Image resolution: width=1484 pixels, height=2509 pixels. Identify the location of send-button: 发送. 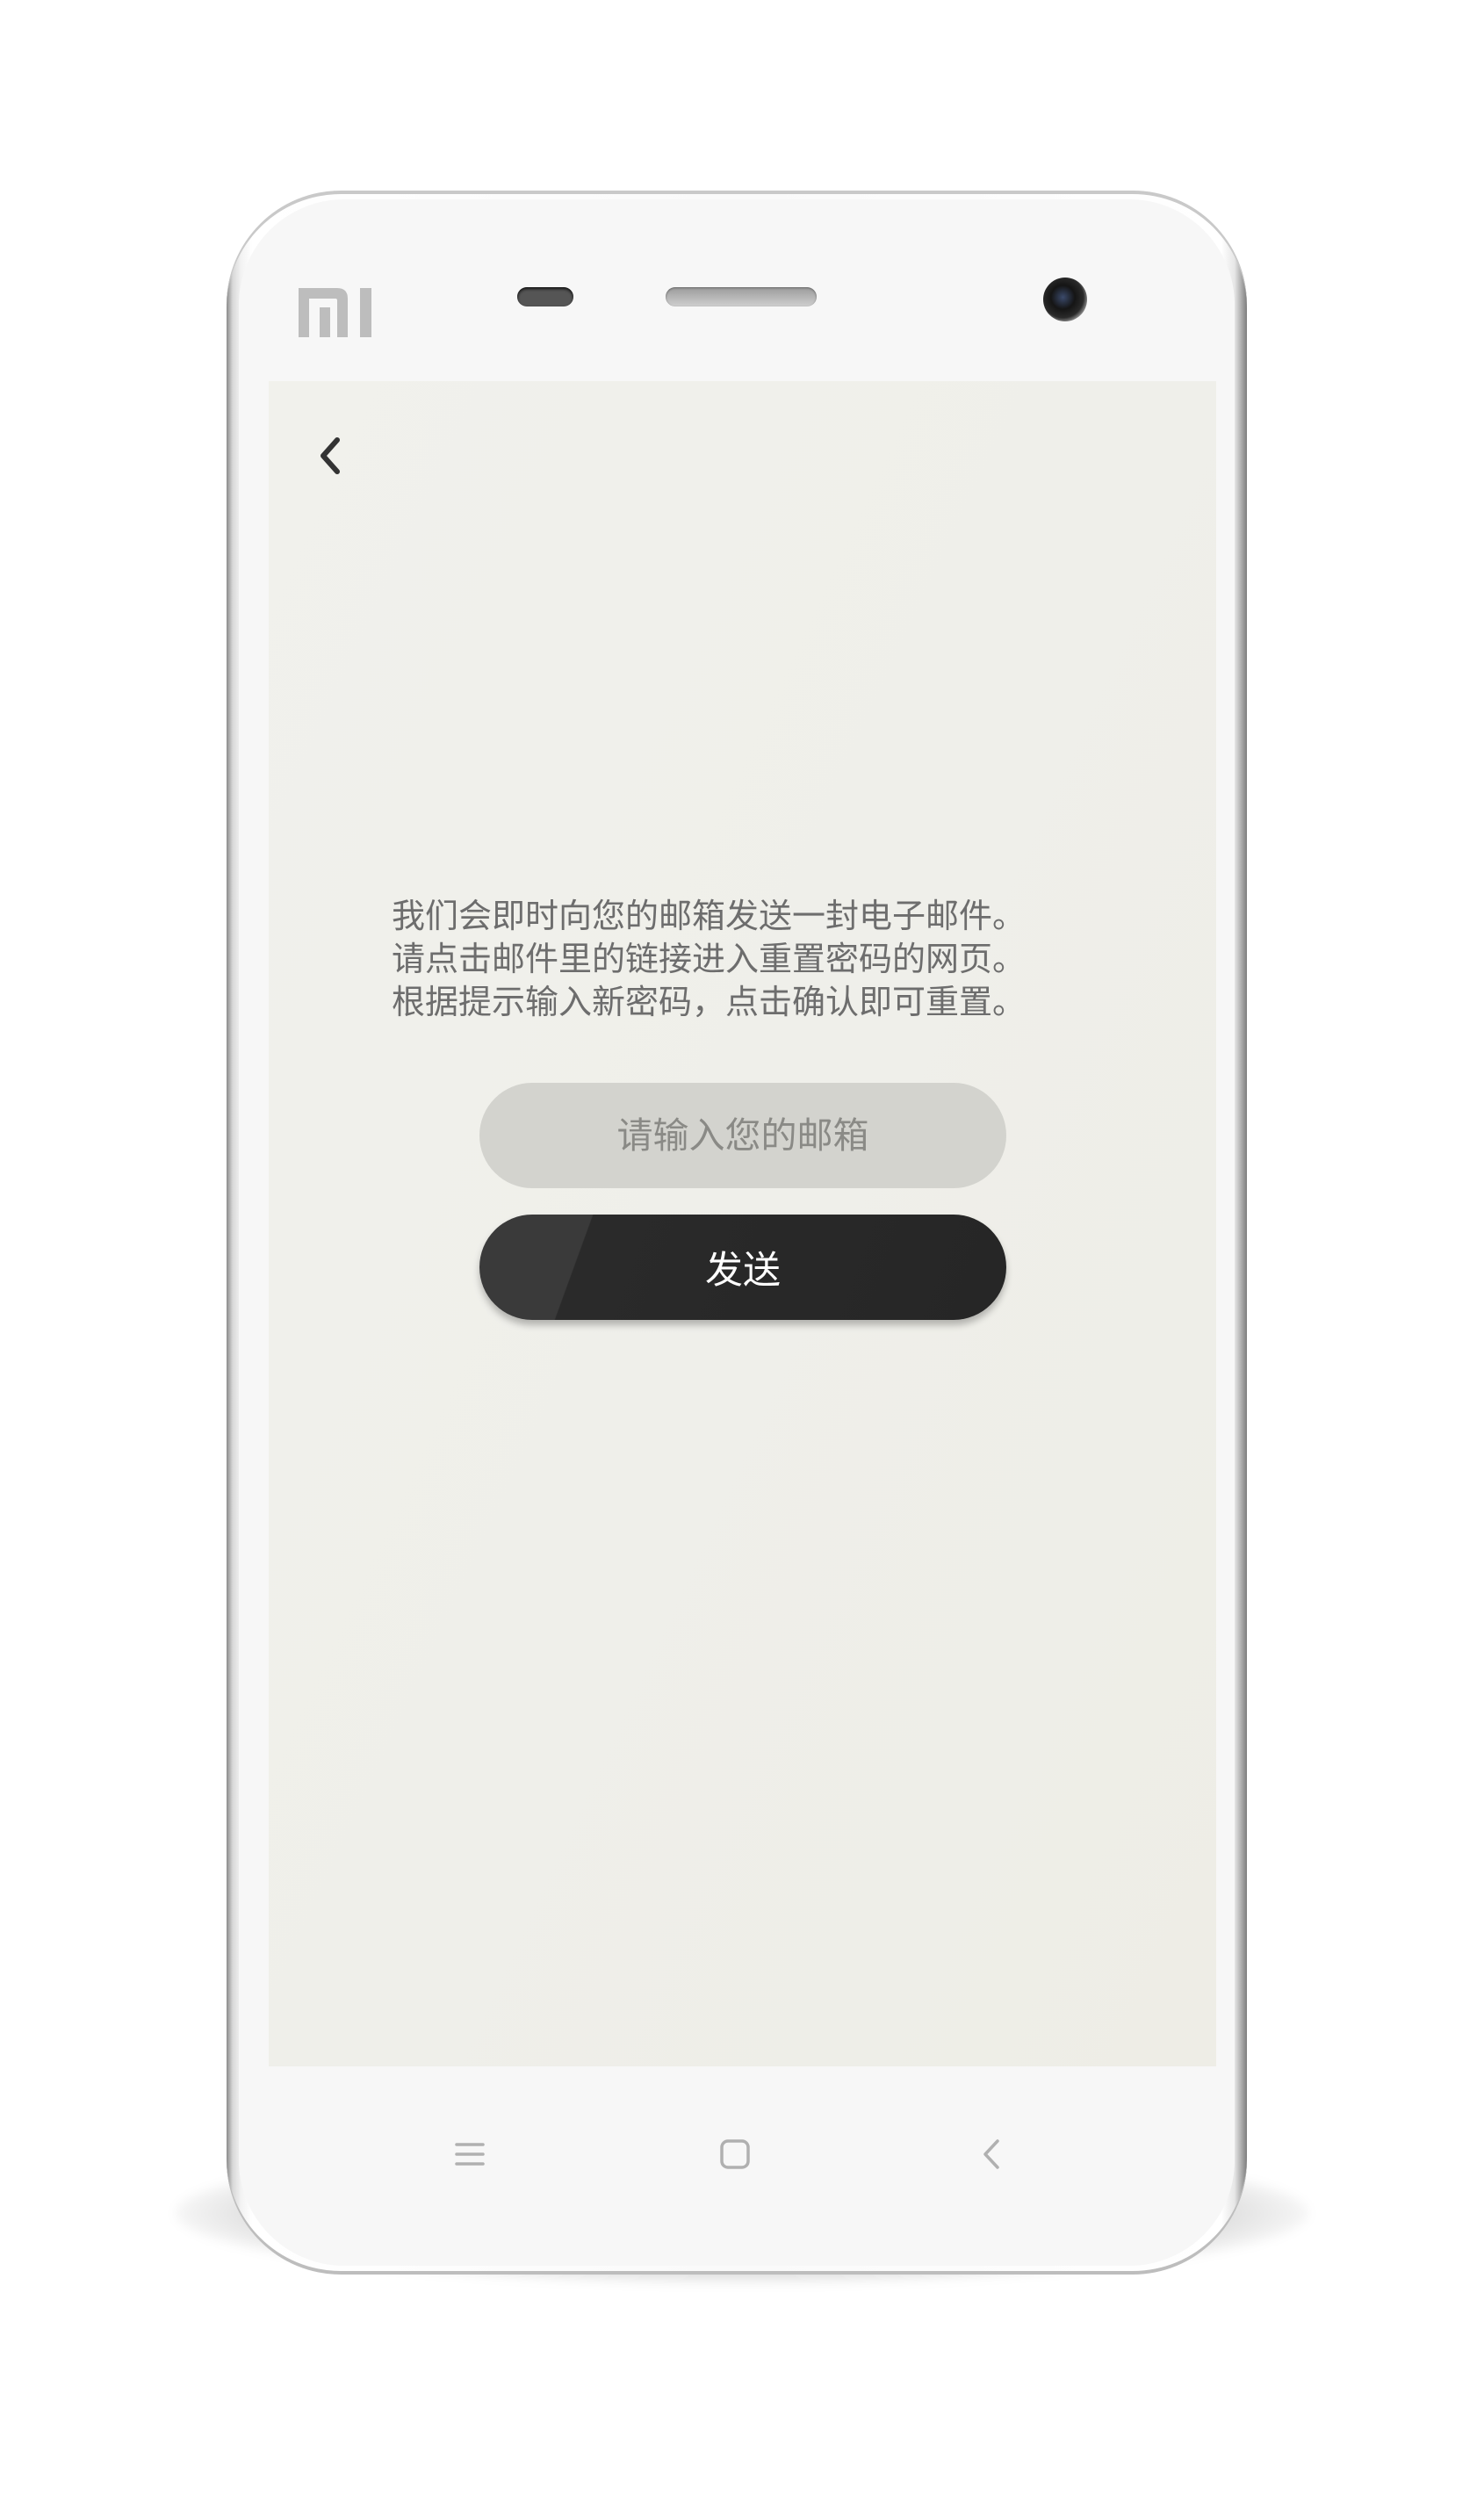
(742, 1267).